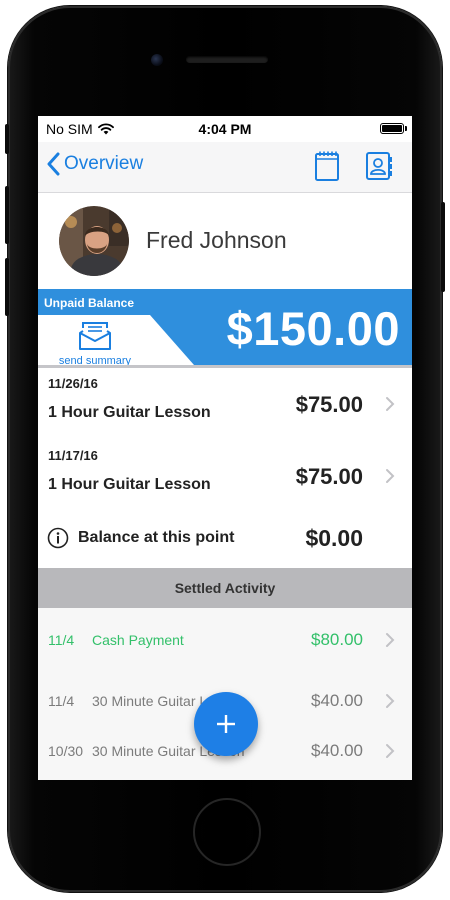  I want to click on unpaid-balance-banner: Unpaid Balance send summary $150.00, so click(225, 328).